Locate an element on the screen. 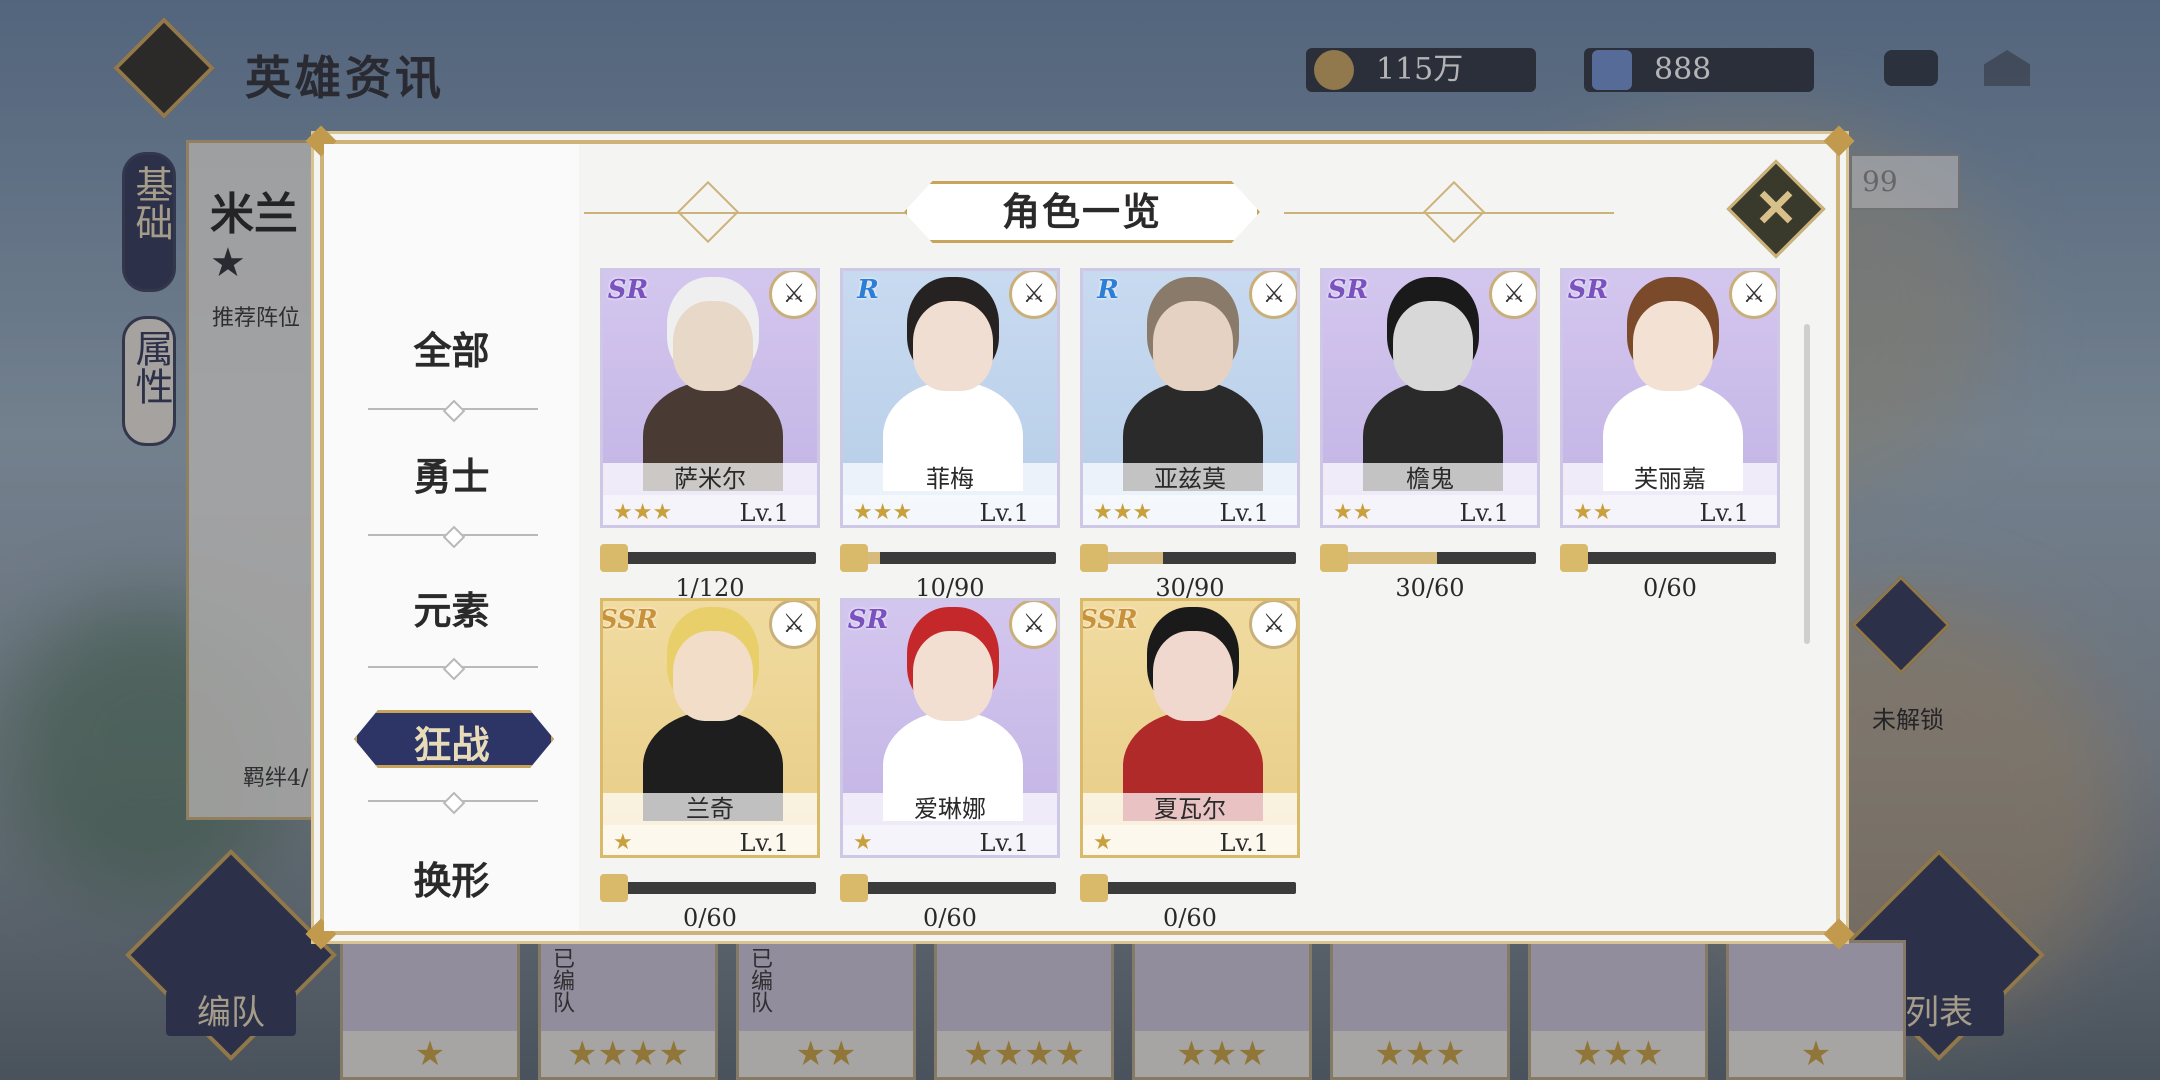 This screenshot has height=1080, width=2160. hero-name: 檐鬼 is located at coordinates (1430, 479).